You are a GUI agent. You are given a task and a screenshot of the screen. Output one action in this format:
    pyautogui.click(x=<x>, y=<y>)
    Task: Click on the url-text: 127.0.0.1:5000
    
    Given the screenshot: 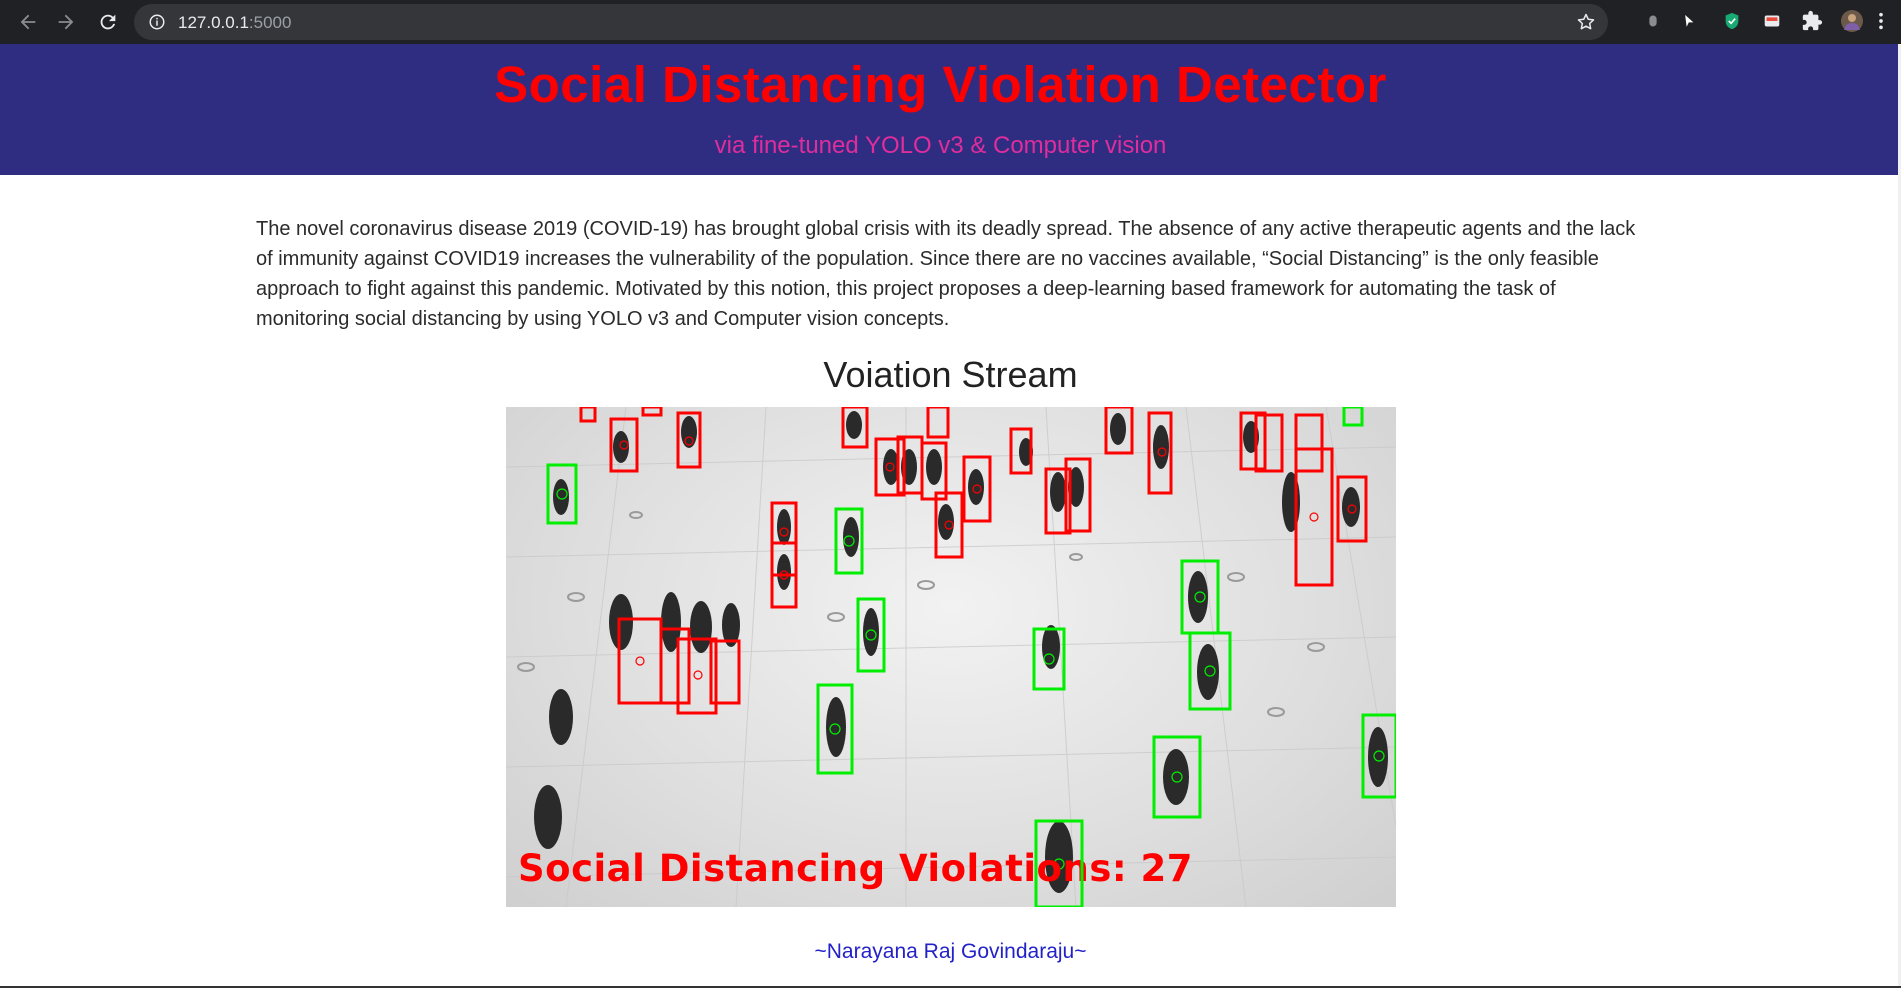 What is the action you would take?
    pyautogui.click(x=235, y=22)
    